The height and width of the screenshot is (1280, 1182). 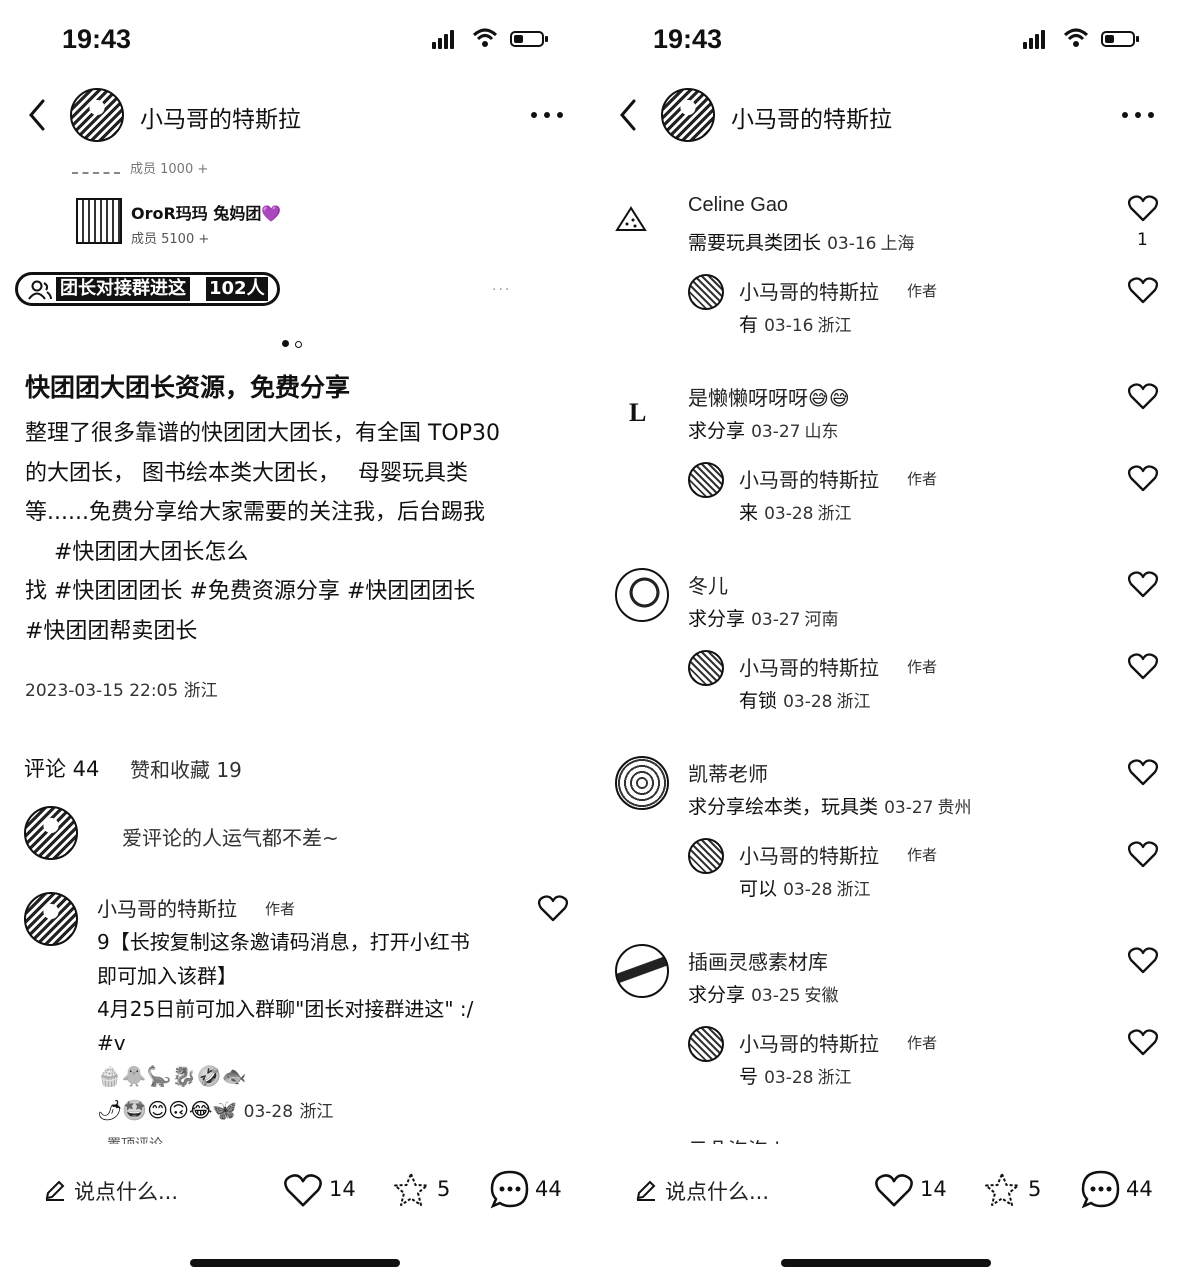 What do you see at coordinates (246, 473) in the screenshot?
I see `post-body-line: 的大团长， 图书绘本类大团长， 母婴玩具类` at bounding box center [246, 473].